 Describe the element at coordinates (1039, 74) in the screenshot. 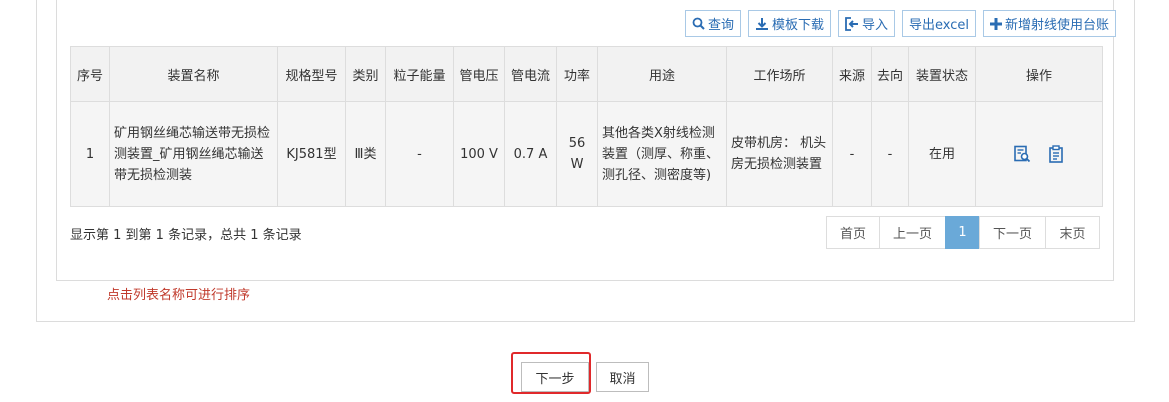

I see `column-header-actions: 操作` at that location.